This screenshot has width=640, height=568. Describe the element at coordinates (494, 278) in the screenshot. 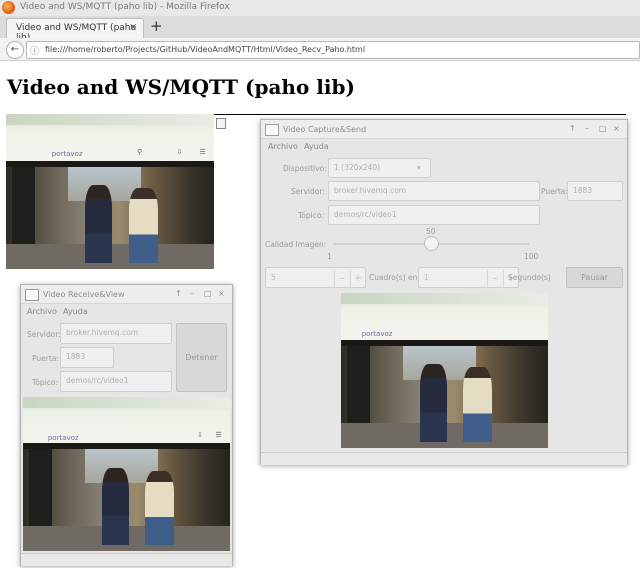

I see `seconds-decrement-button: –` at that location.